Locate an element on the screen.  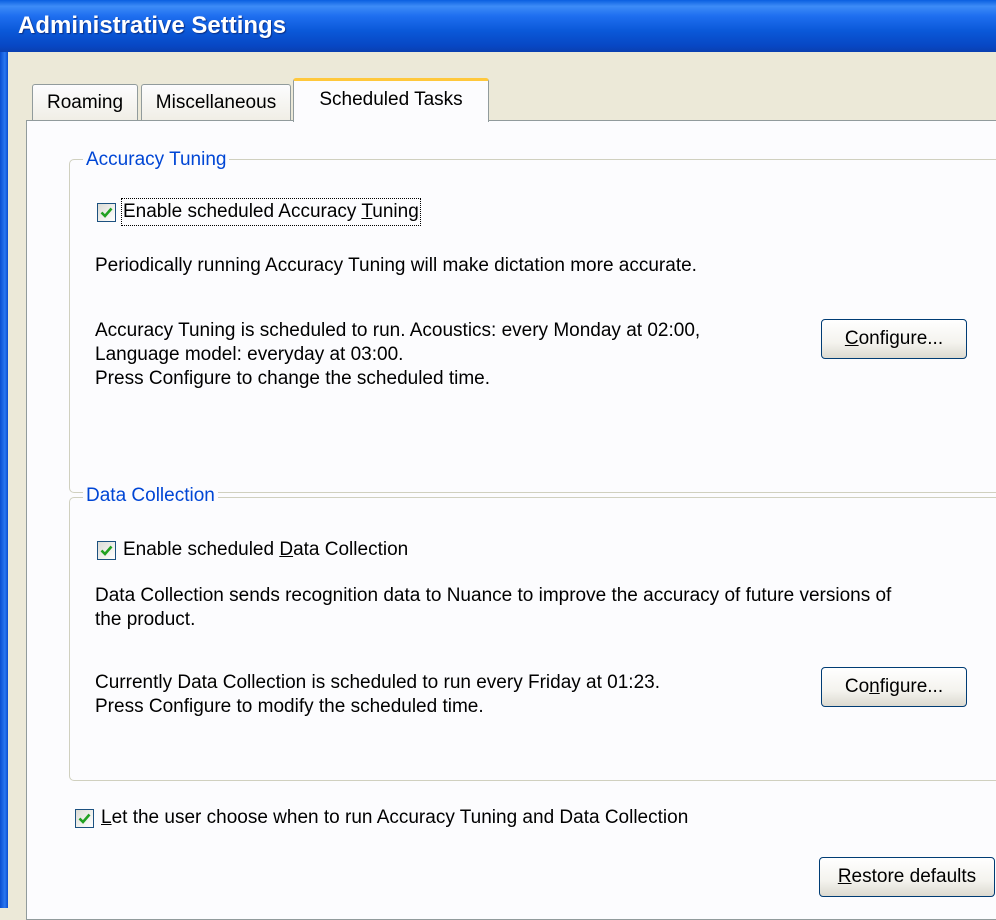
access-key: n is located at coordinates (874, 686).